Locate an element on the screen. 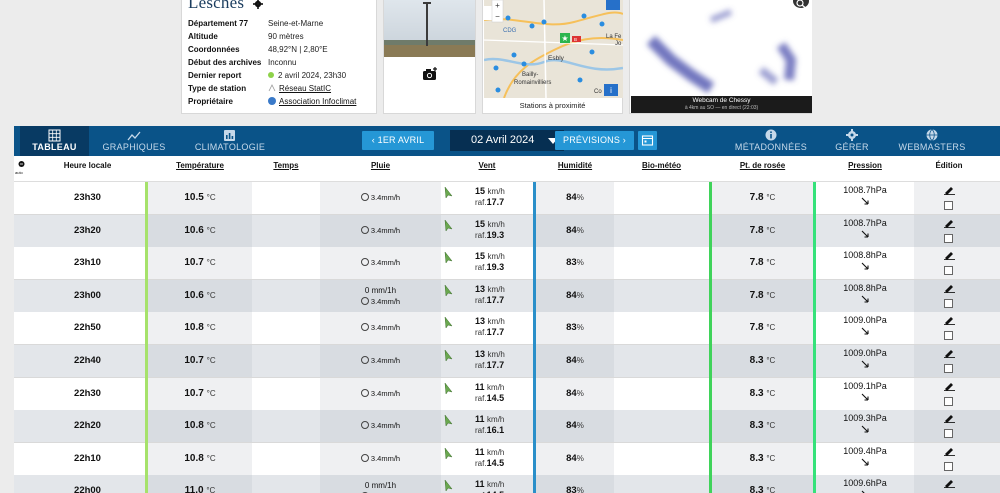  rain-rate: 3.4mm/h is located at coordinates (380, 361).